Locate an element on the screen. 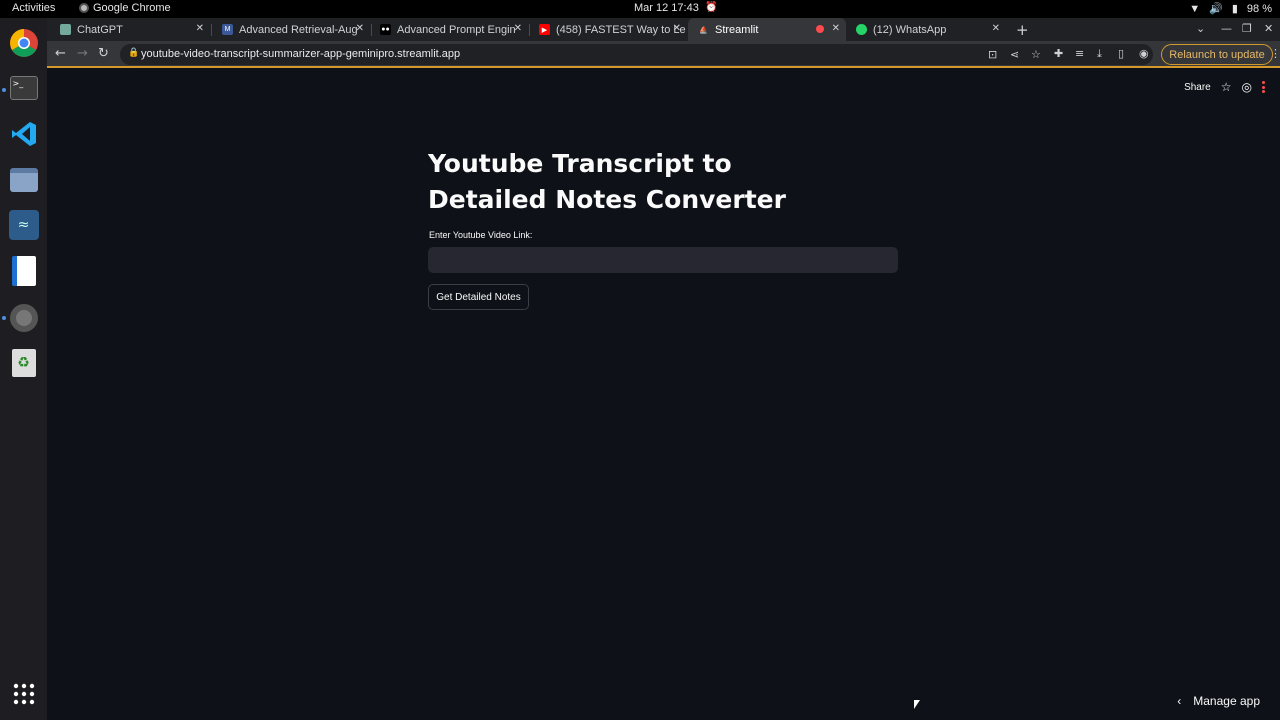 The image size is (1280, 720). chevron-left-icon: ‹ is located at coordinates (1179, 701).